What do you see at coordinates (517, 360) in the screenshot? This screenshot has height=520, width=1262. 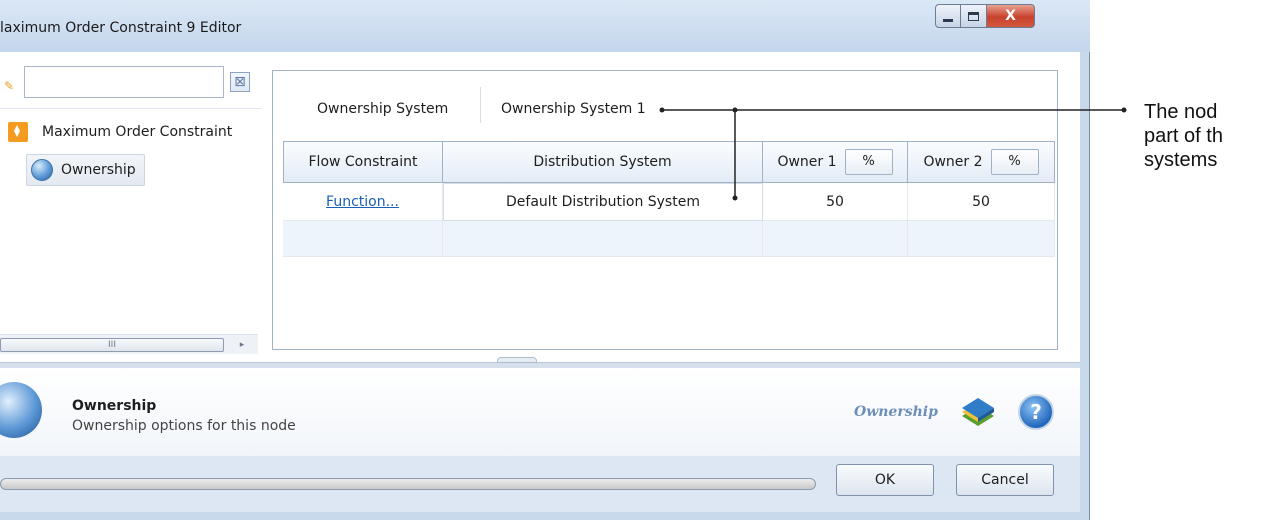 I see `splitter-grip` at bounding box center [517, 360].